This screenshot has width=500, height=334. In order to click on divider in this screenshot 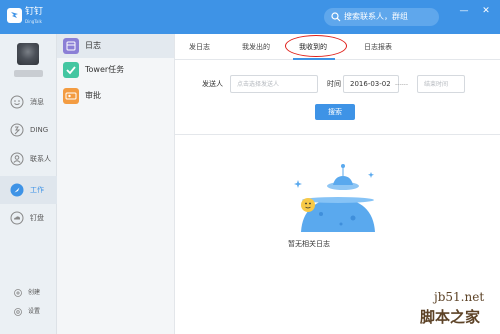, I will do `click(337, 134)`.